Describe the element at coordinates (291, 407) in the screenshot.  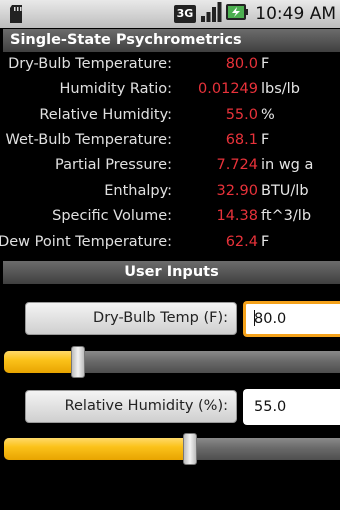
I see `relative-humidity-input: 55.0` at that location.